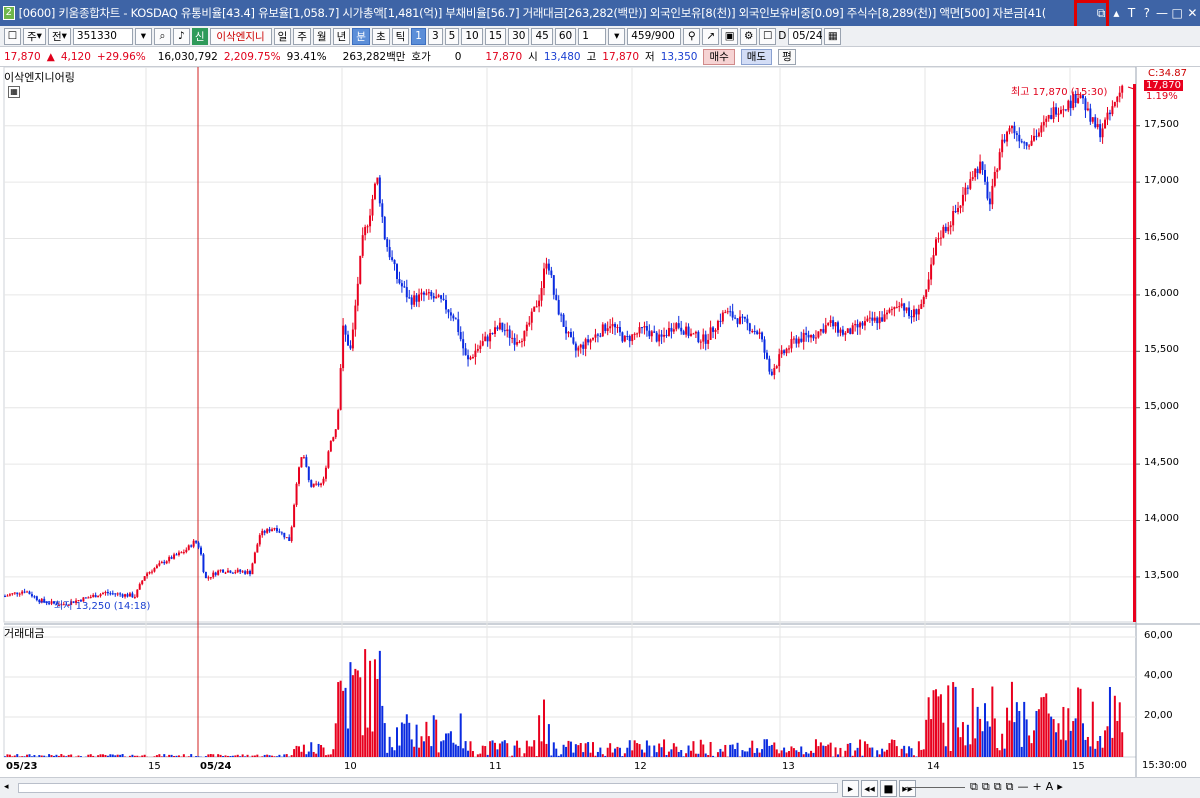 The width and height of the screenshot is (1200, 798). What do you see at coordinates (719, 56) in the screenshot?
I see `buy-button: 매수` at bounding box center [719, 56].